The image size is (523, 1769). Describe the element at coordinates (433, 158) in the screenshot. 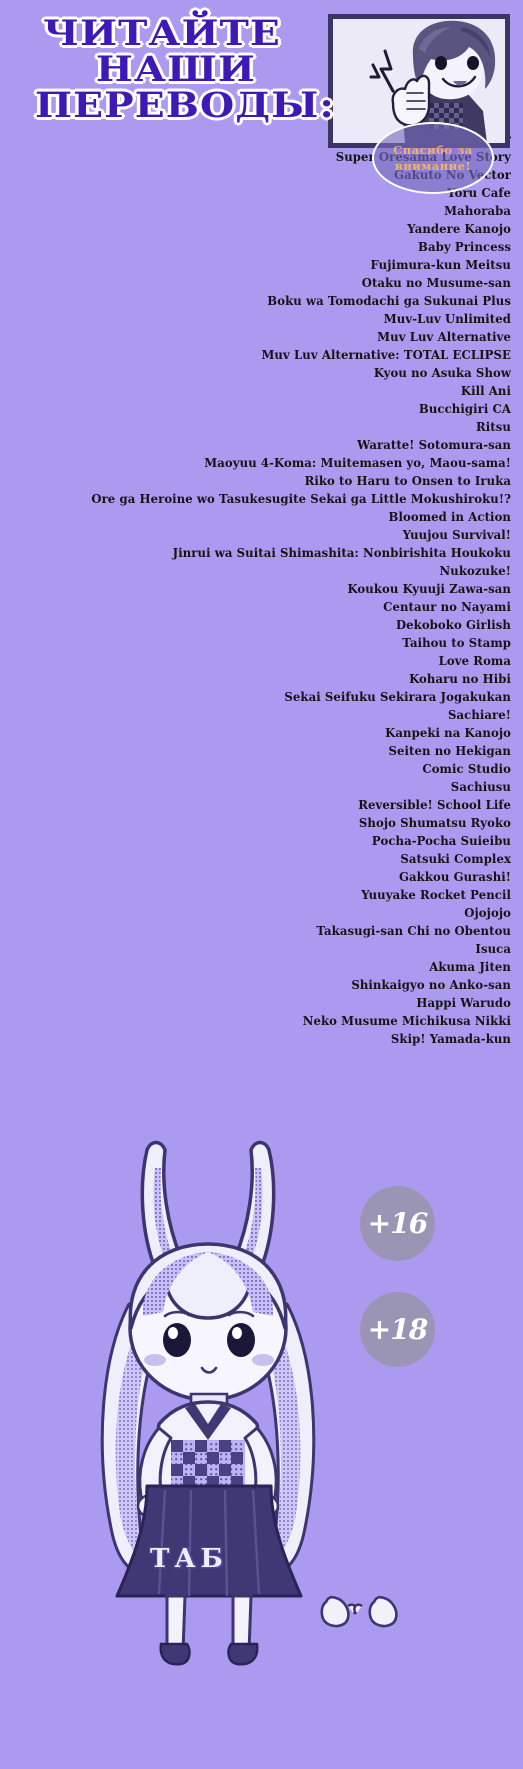

I see `thanks-badge: Спасибо за внимание!` at that location.